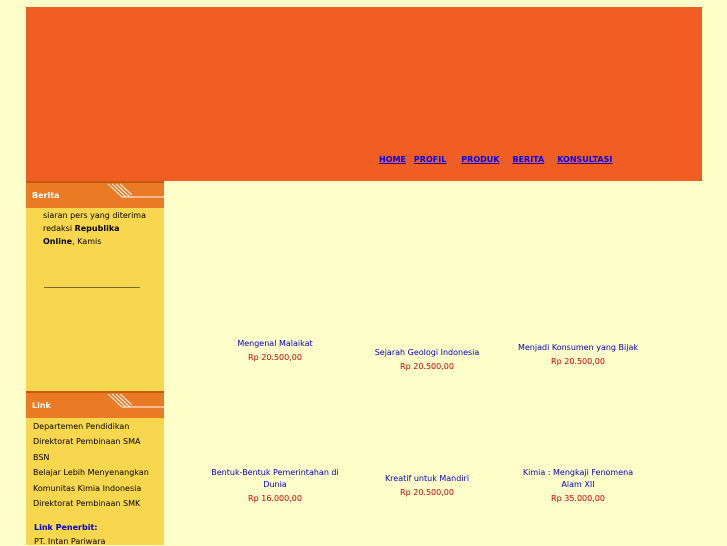  What do you see at coordinates (480, 159) in the screenshot?
I see `nav-produk: PRODUK` at bounding box center [480, 159].